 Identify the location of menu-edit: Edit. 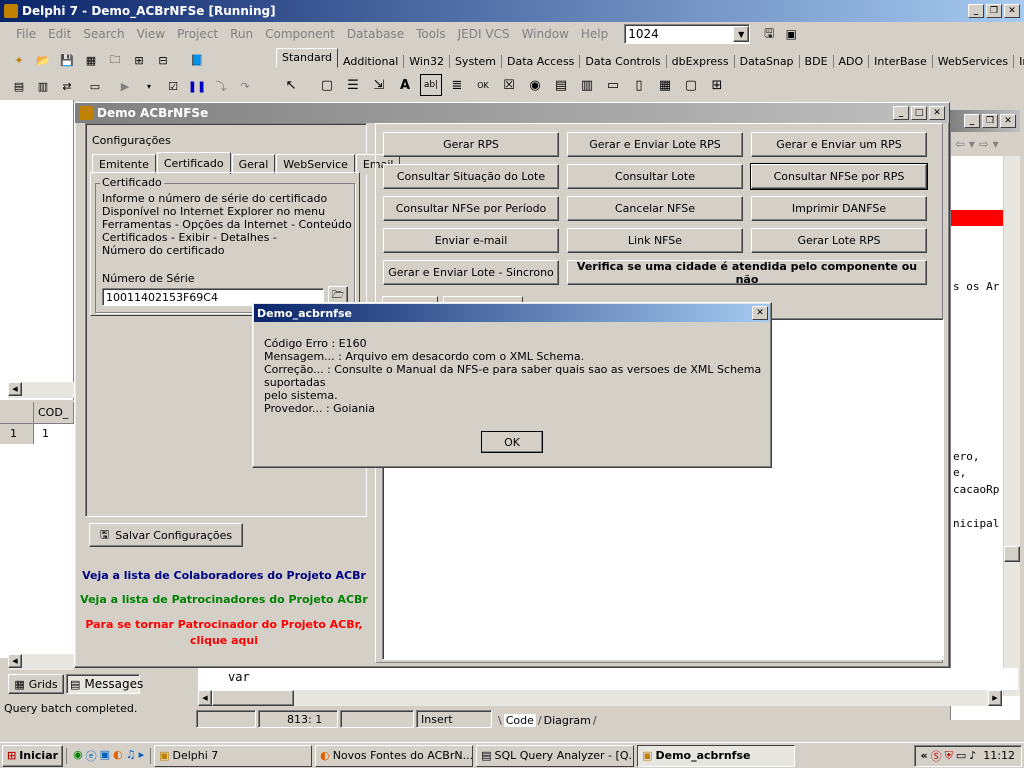
(59, 34).